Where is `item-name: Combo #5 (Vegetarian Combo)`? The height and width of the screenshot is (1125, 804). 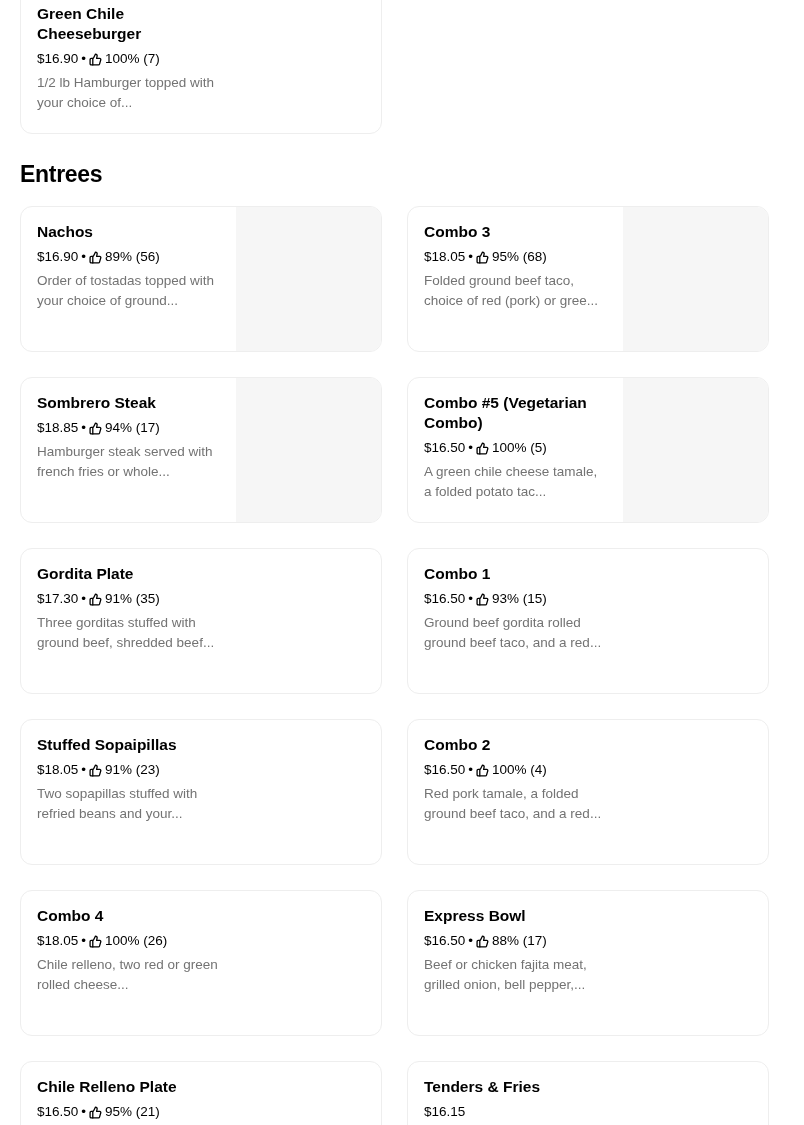
item-name: Combo #5 (Vegetarian Combo) is located at coordinates (506, 413).